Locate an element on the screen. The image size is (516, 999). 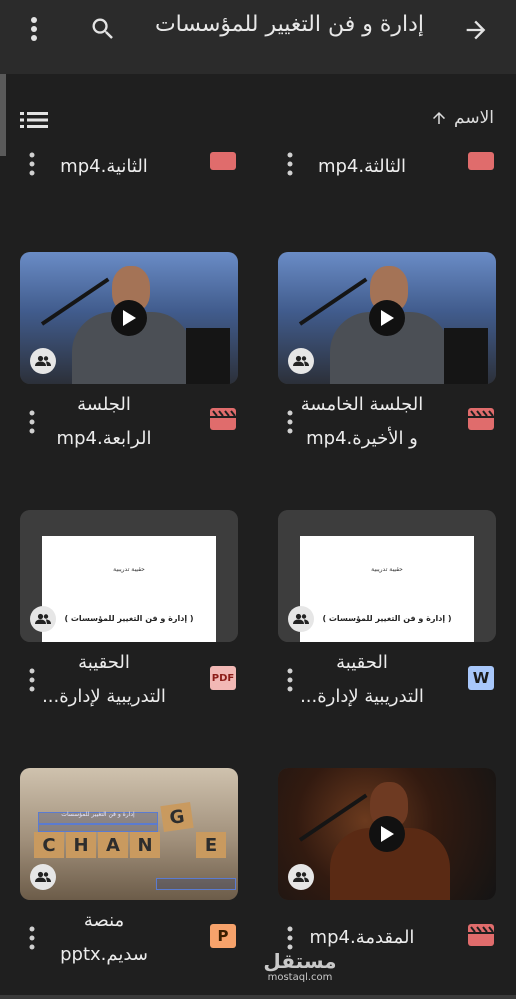
file-meta: الجلسة الرابعة.mp4 is located at coordinates (129, 423).